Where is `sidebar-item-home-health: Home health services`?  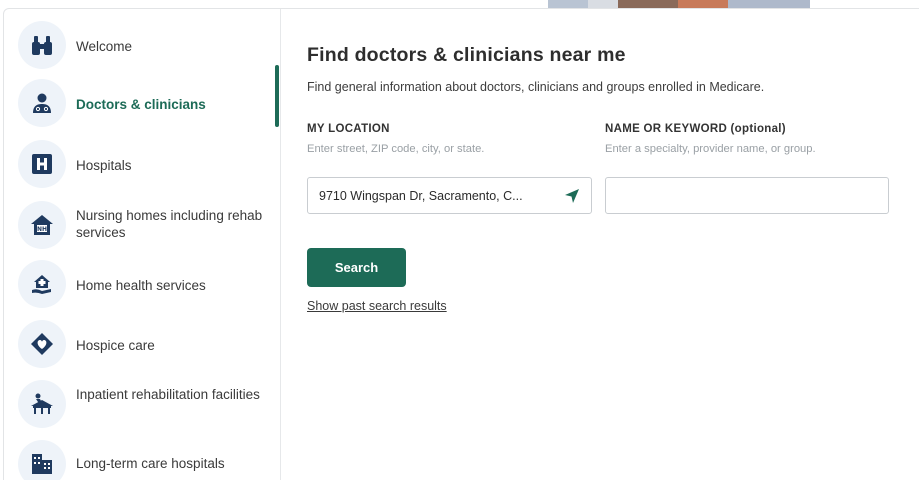
sidebar-item-home-health: Home health services is located at coordinates (142, 284).